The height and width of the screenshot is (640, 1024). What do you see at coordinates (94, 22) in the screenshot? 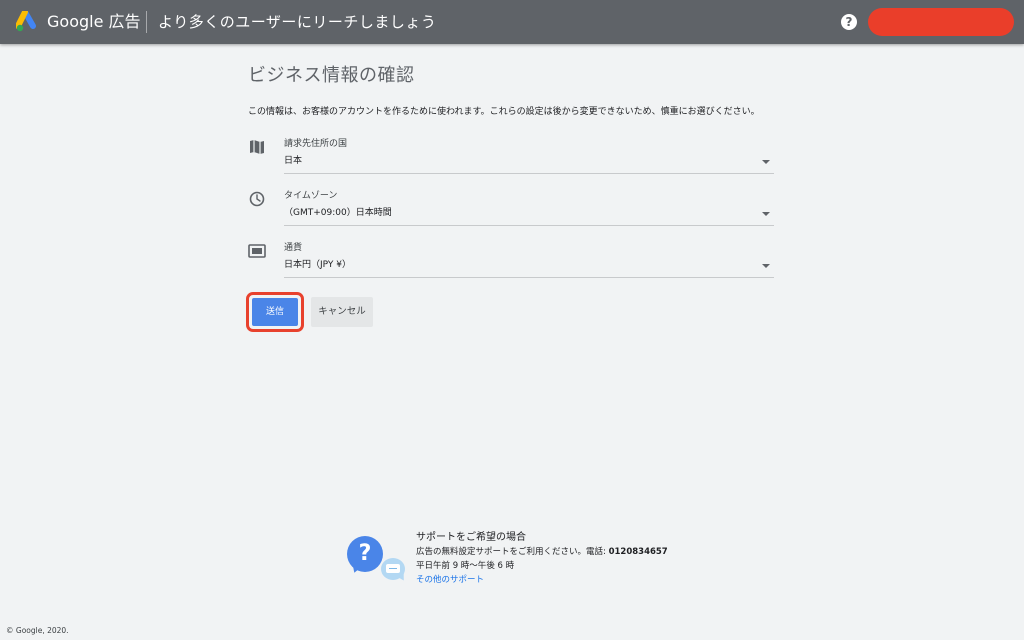
I see `brand-name: Google 広告` at bounding box center [94, 22].